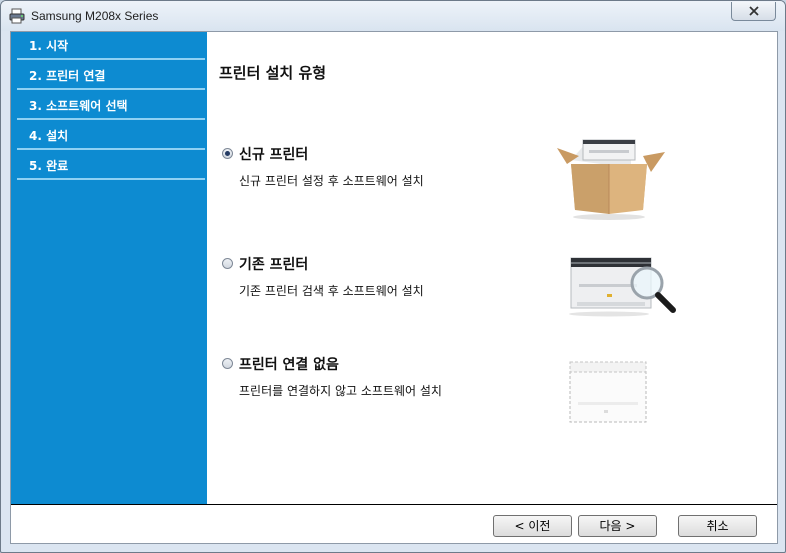 The width and height of the screenshot is (786, 553). What do you see at coordinates (111, 76) in the screenshot?
I see `step-printer-connection: 2. 프린터 연결` at bounding box center [111, 76].